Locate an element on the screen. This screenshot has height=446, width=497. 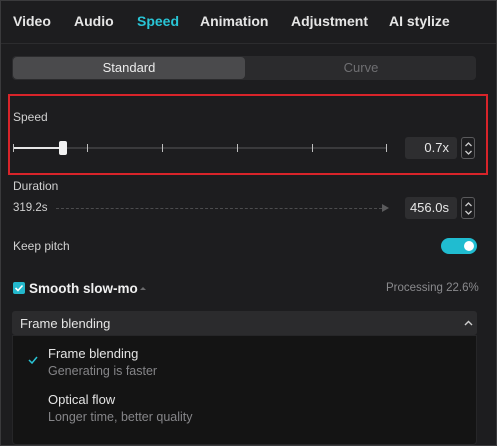
duration-stepper is located at coordinates (468, 208).